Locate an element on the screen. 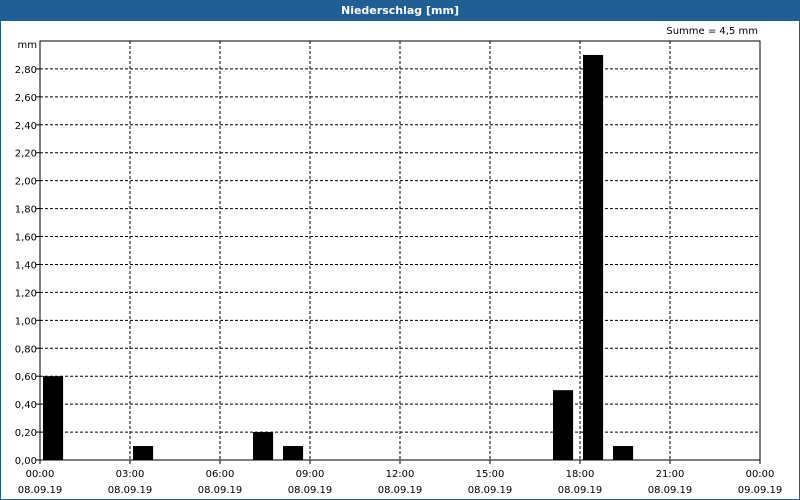  y-tick-label: 1,40 is located at coordinates (26, 265).